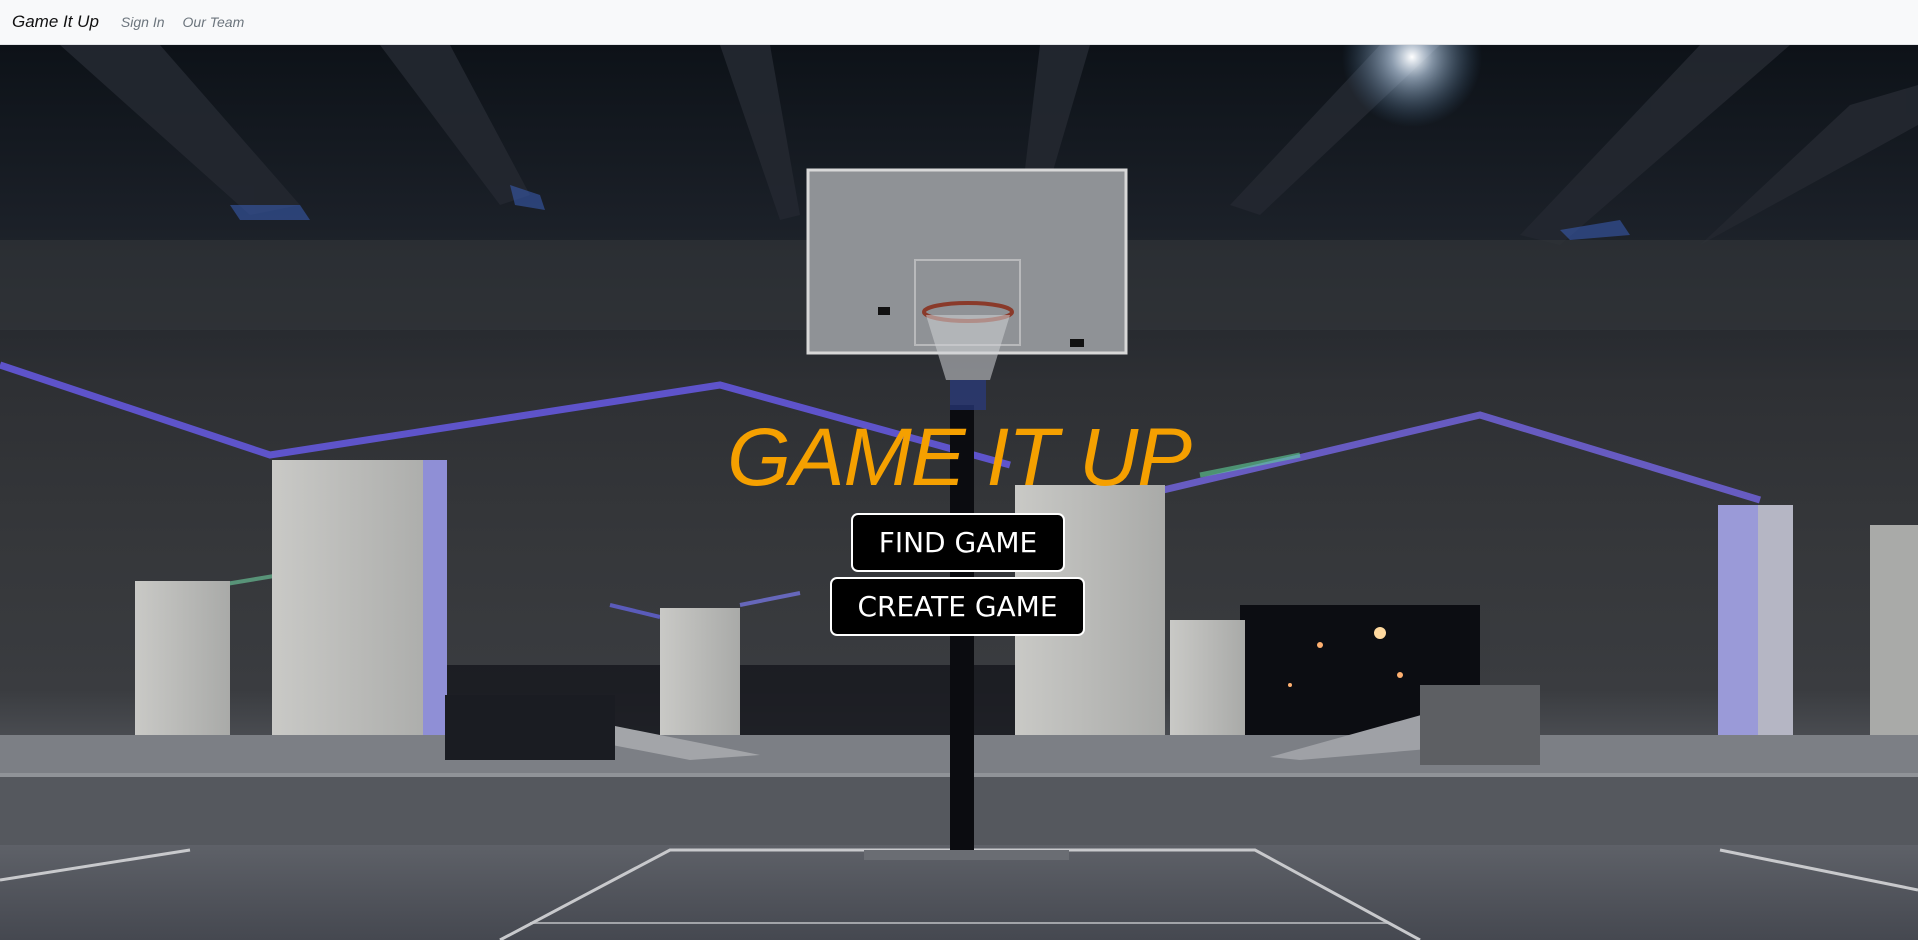  What do you see at coordinates (143, 22) in the screenshot?
I see `nav-link-sign-in: Sign In` at bounding box center [143, 22].